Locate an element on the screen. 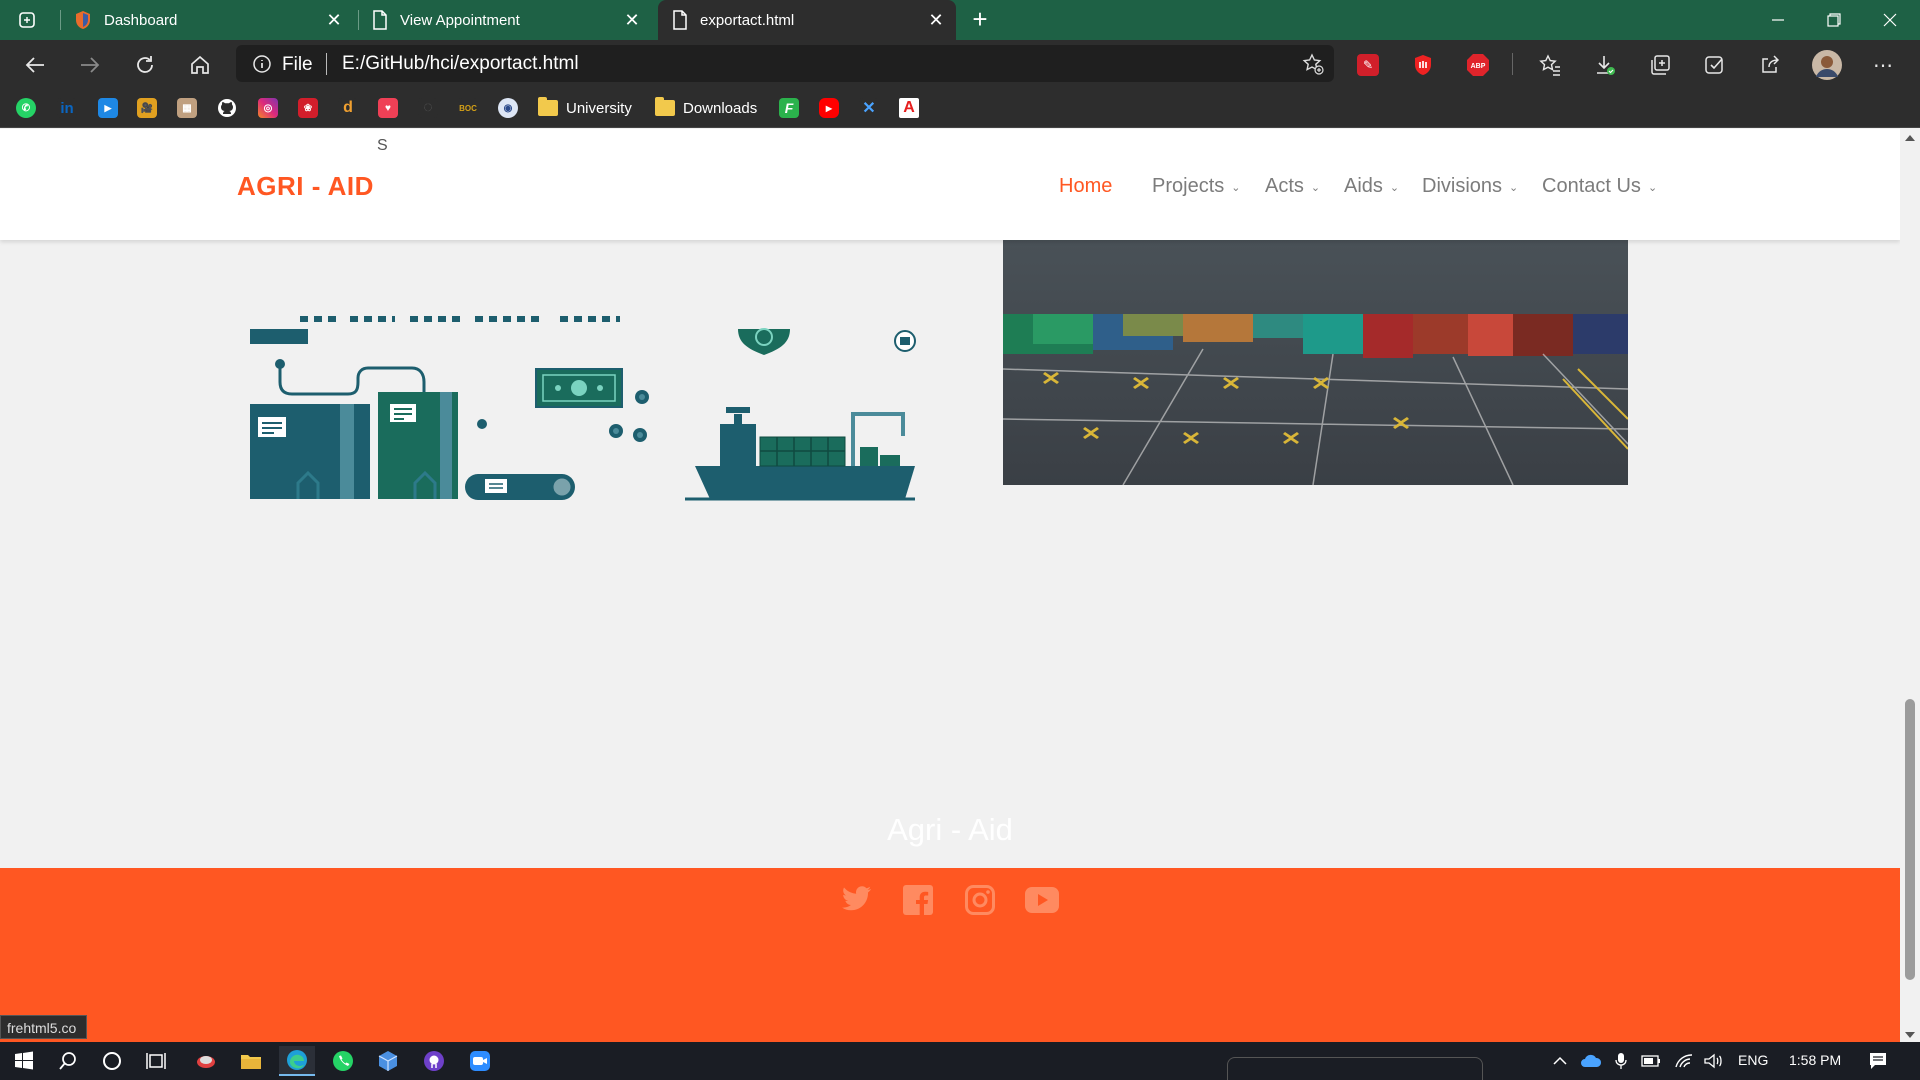 Image resolution: width=1920 pixels, height=1080 pixels. whatsapp-icon: ✆ is located at coordinates (26, 108).